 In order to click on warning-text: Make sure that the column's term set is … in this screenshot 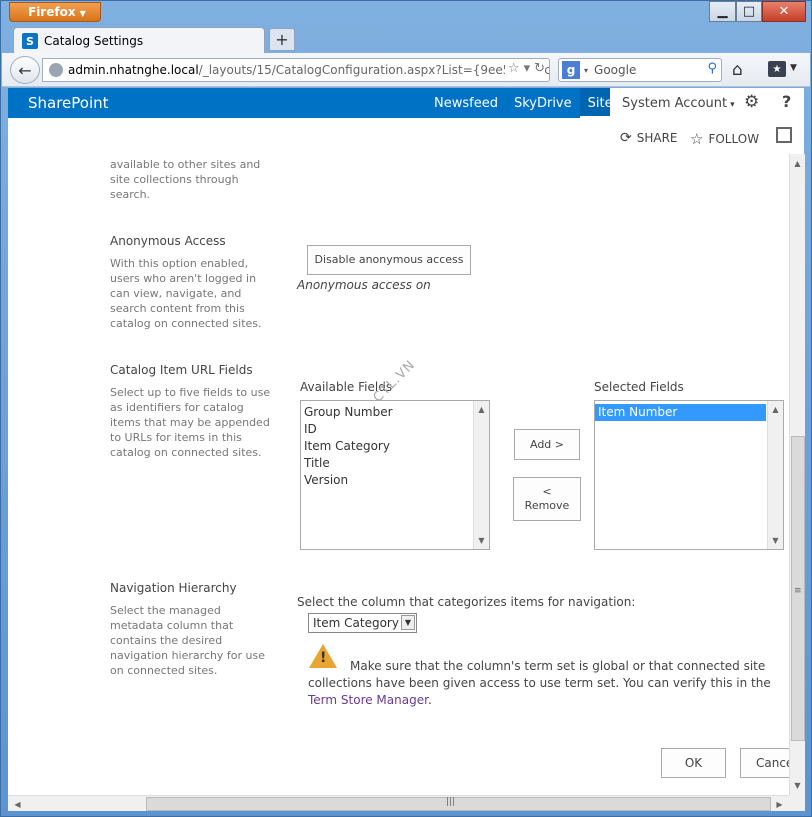, I will do `click(539, 674)`.